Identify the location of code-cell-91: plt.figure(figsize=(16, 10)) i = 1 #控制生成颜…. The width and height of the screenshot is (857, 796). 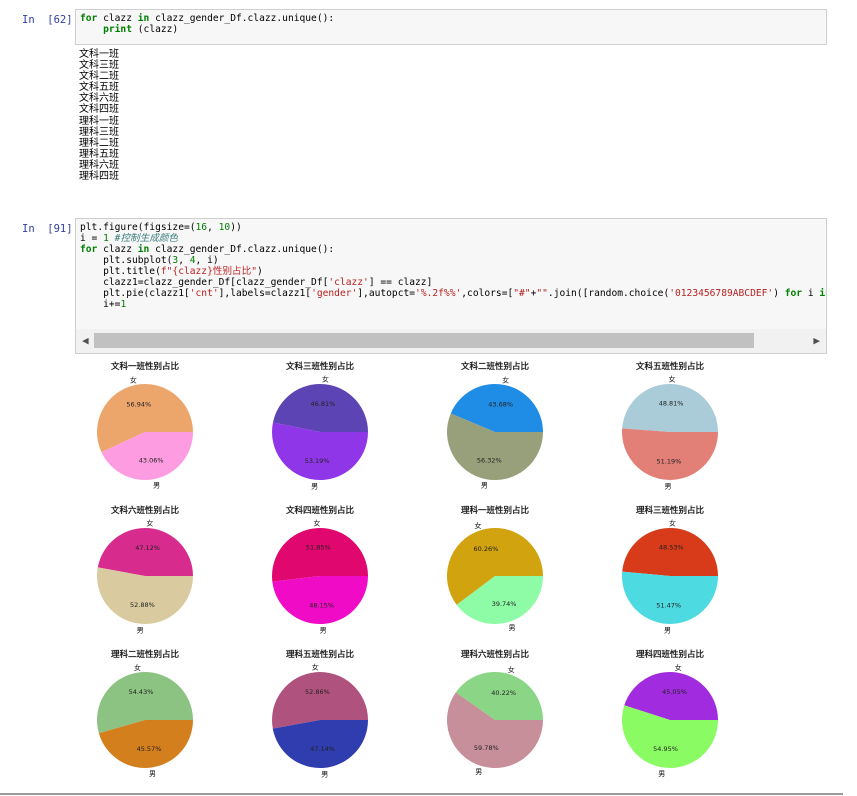
(451, 274).